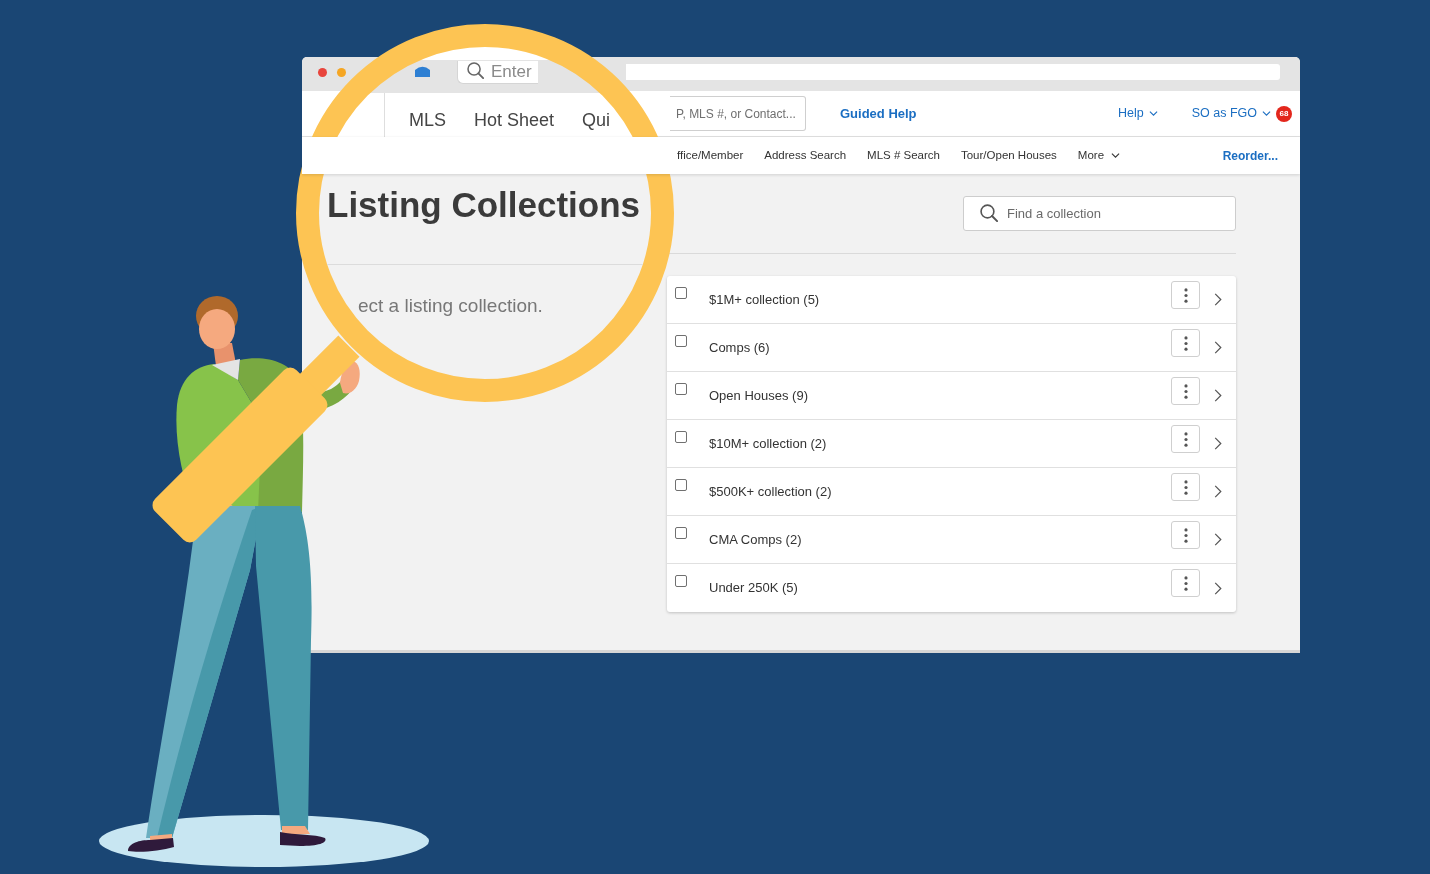 This screenshot has width=1430, height=874. Describe the element at coordinates (710, 155) in the screenshot. I see `nav-link: ffice/Member` at that location.